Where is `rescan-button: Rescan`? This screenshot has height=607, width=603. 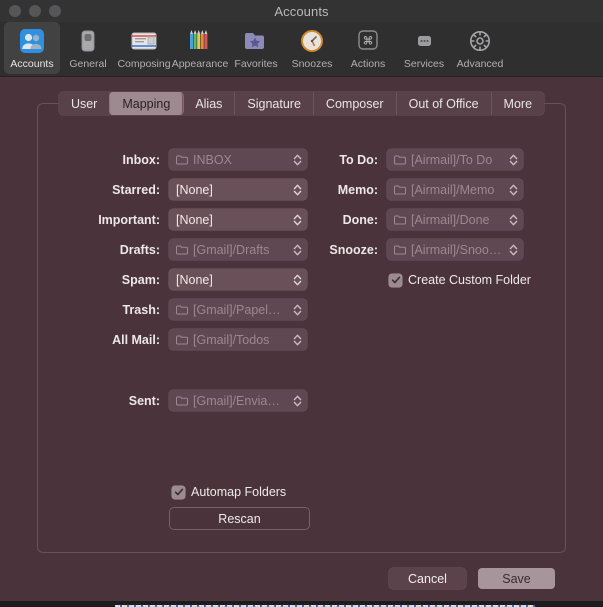 rescan-button: Rescan is located at coordinates (239, 518).